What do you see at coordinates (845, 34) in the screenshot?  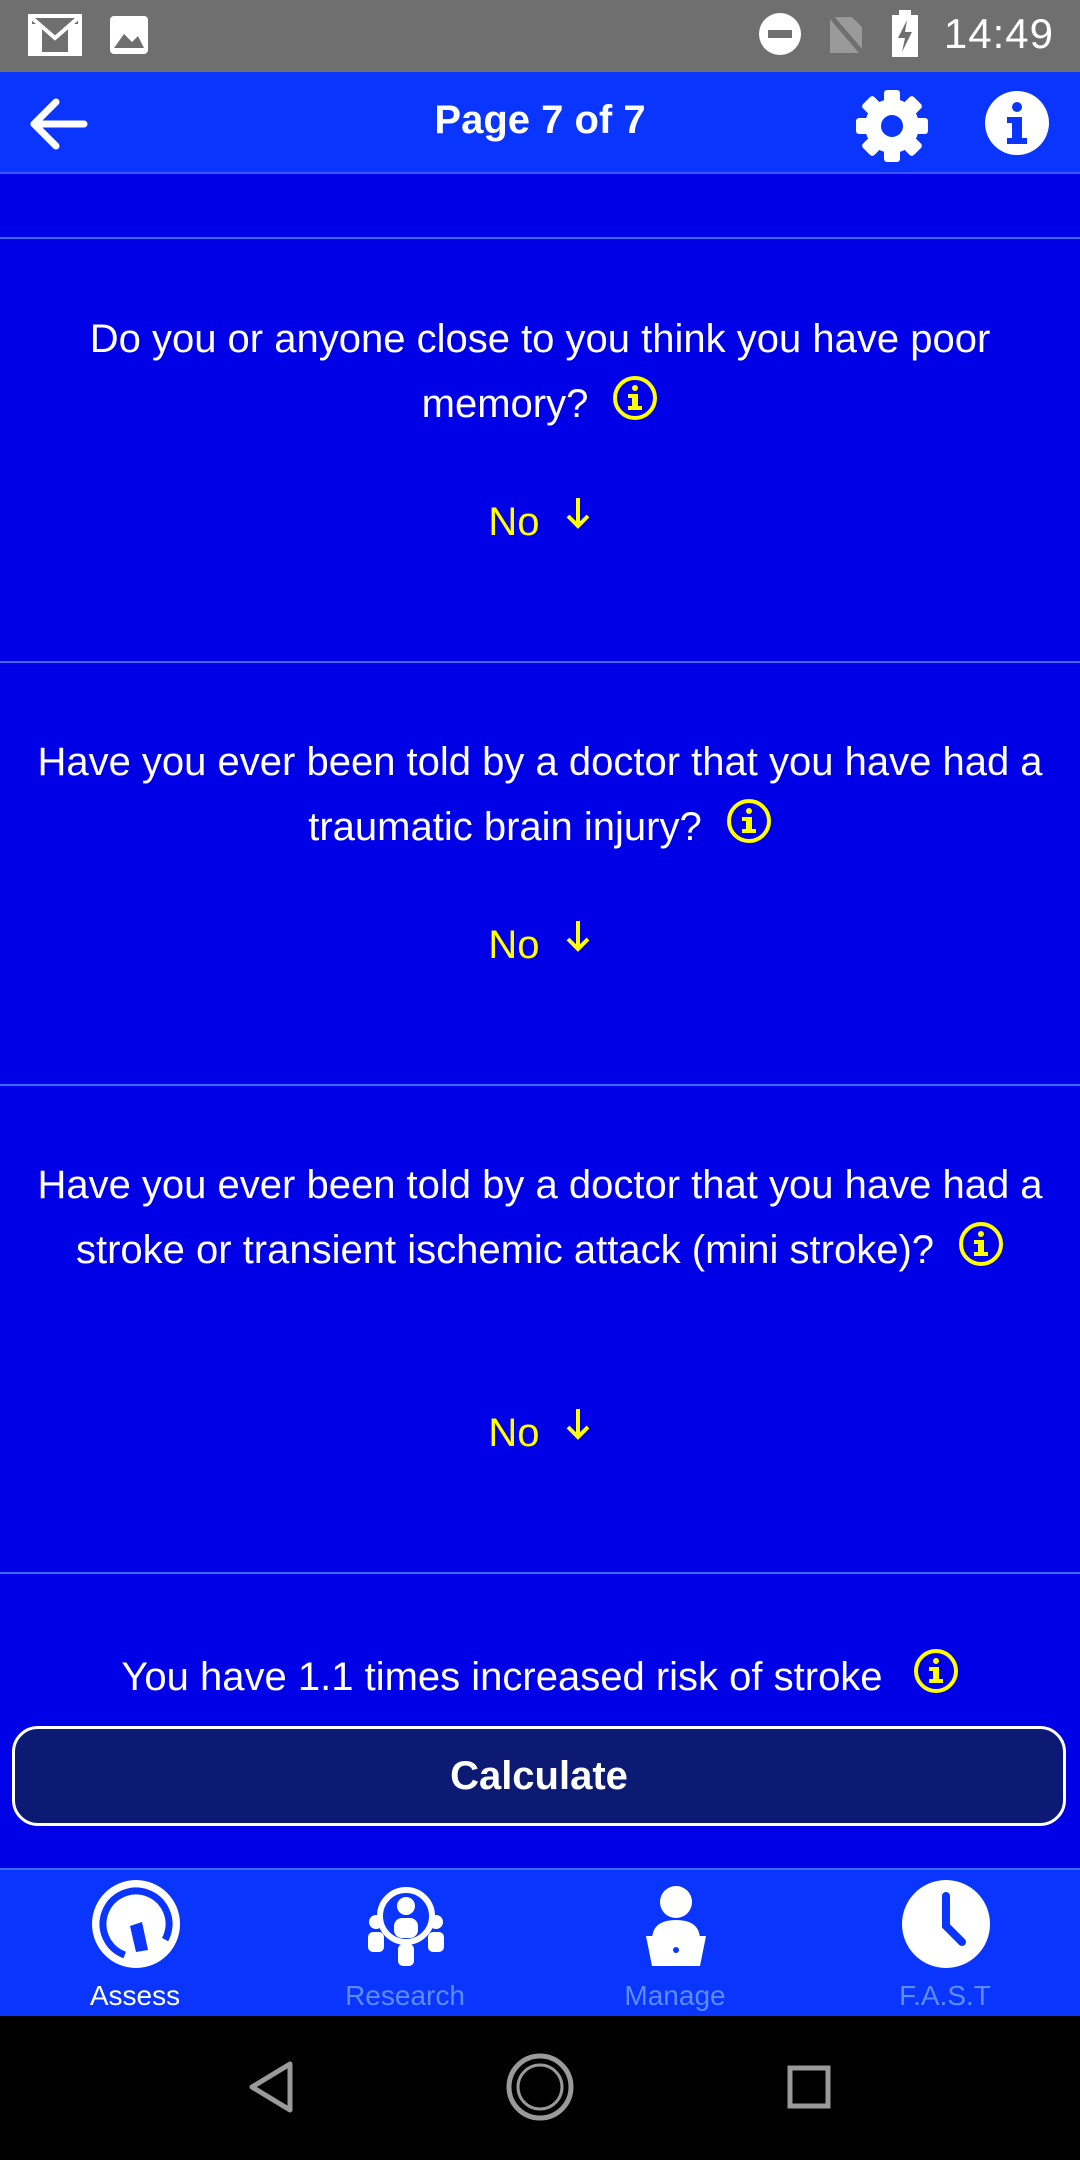 I see `no-sim-icon` at bounding box center [845, 34].